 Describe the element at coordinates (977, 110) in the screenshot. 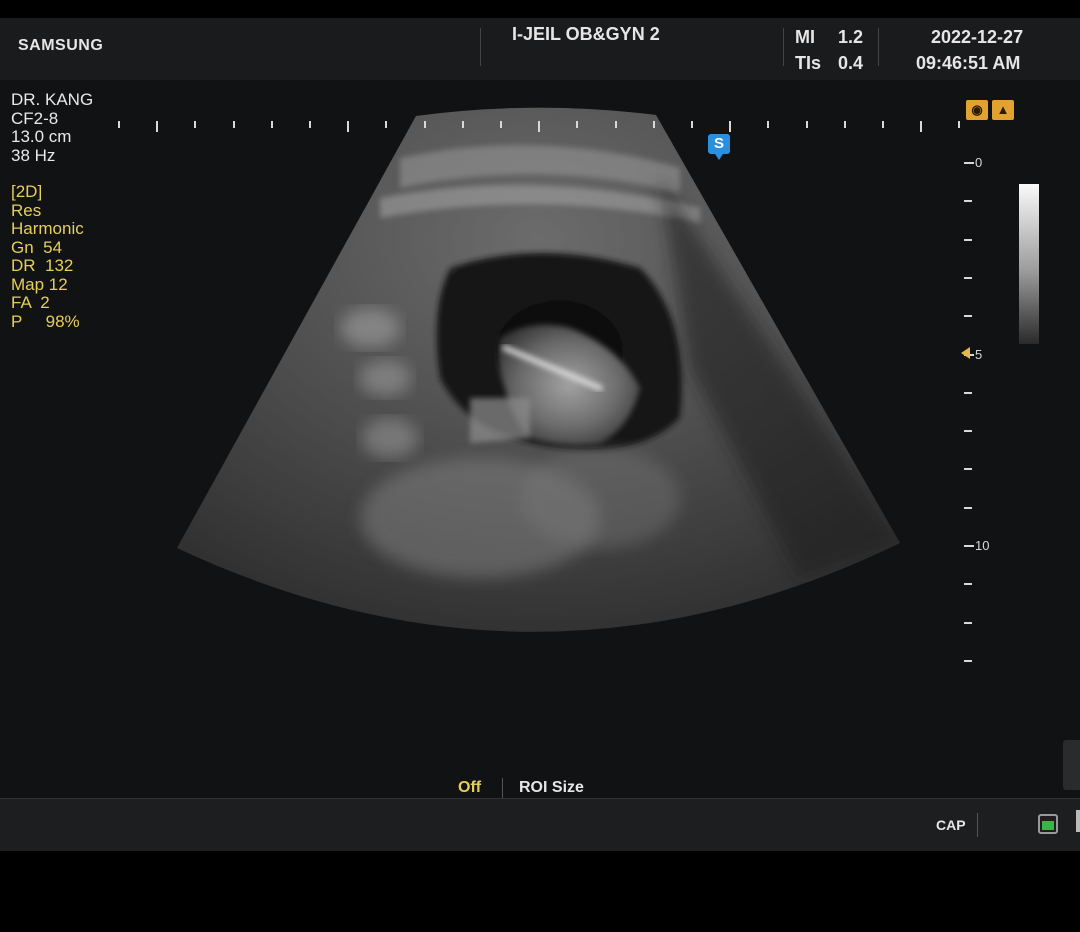

I see `orientation-marker-icon: ◉` at that location.